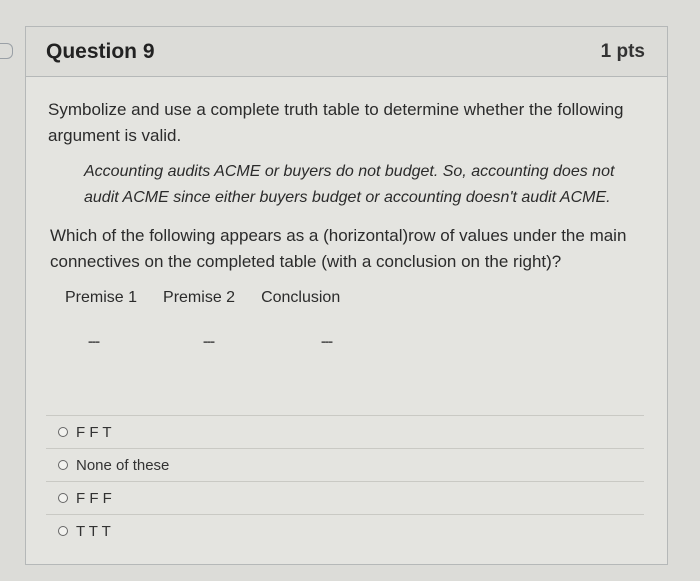 The image size is (700, 581). Describe the element at coordinates (94, 498) in the screenshot. I see `answer-label: F F F` at that location.